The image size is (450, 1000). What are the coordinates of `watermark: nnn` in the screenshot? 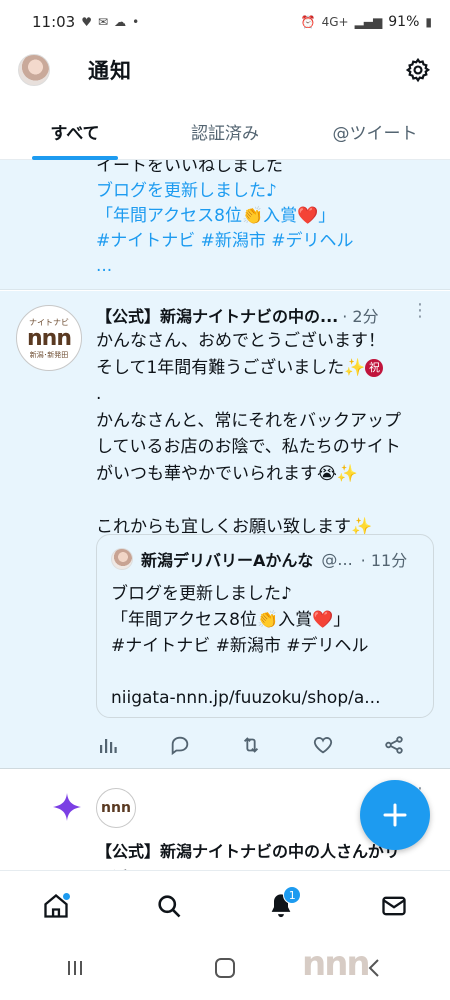 It's located at (336, 964).